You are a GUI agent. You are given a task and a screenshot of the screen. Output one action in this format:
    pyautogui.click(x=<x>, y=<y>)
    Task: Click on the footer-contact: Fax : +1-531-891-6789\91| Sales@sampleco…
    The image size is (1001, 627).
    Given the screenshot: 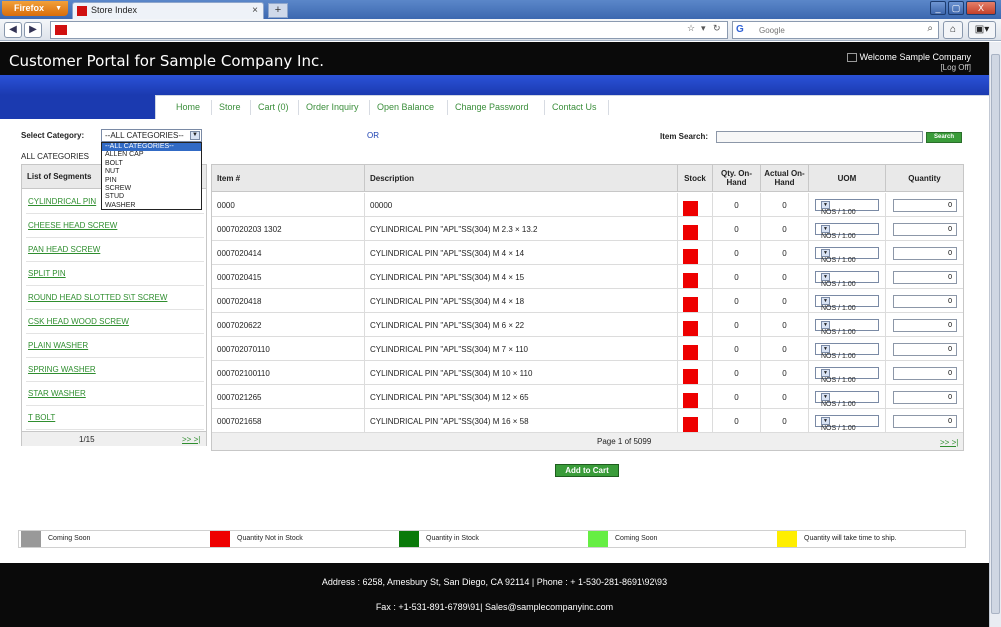 What is the action you would take?
    pyautogui.click(x=494, y=607)
    